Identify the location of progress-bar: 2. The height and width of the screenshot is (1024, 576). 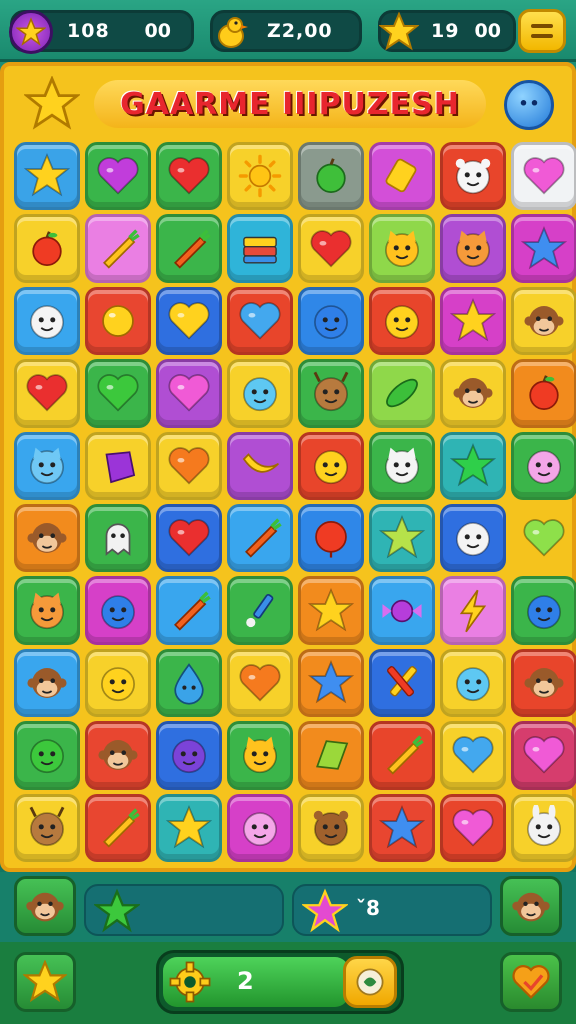
(280, 982).